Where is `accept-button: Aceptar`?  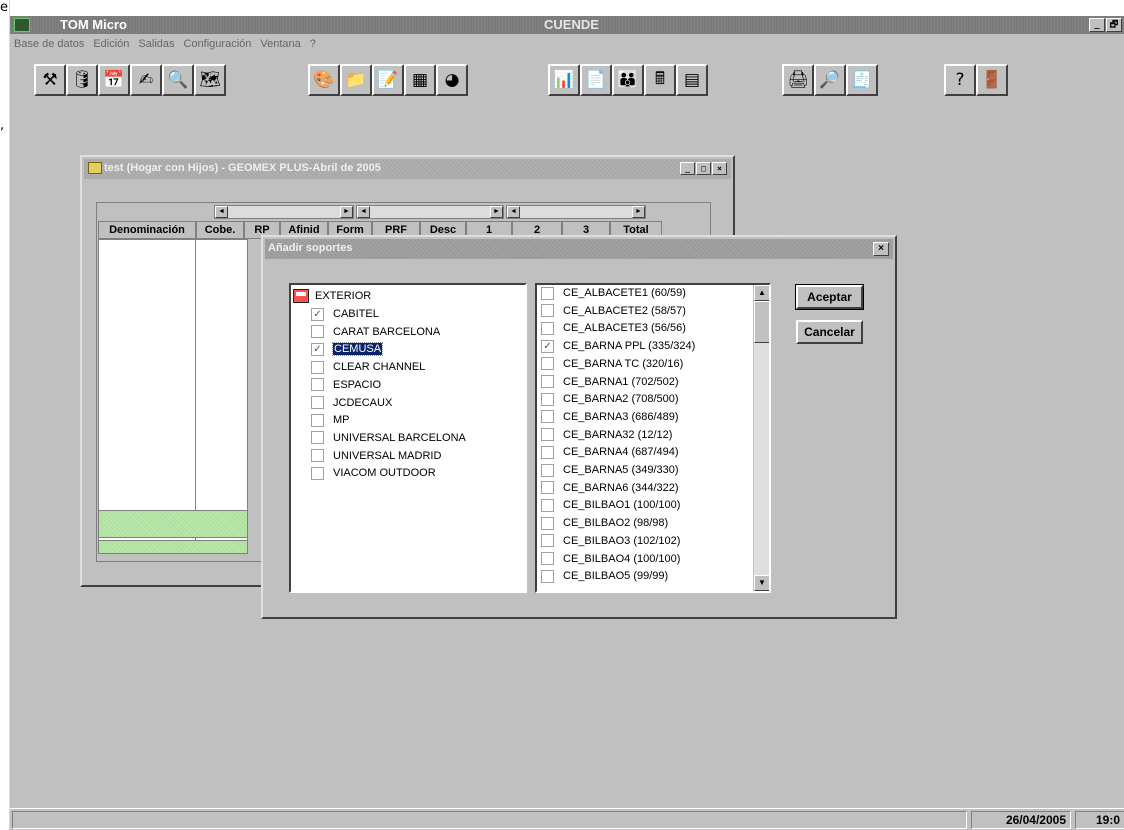
accept-button: Aceptar is located at coordinates (829, 297).